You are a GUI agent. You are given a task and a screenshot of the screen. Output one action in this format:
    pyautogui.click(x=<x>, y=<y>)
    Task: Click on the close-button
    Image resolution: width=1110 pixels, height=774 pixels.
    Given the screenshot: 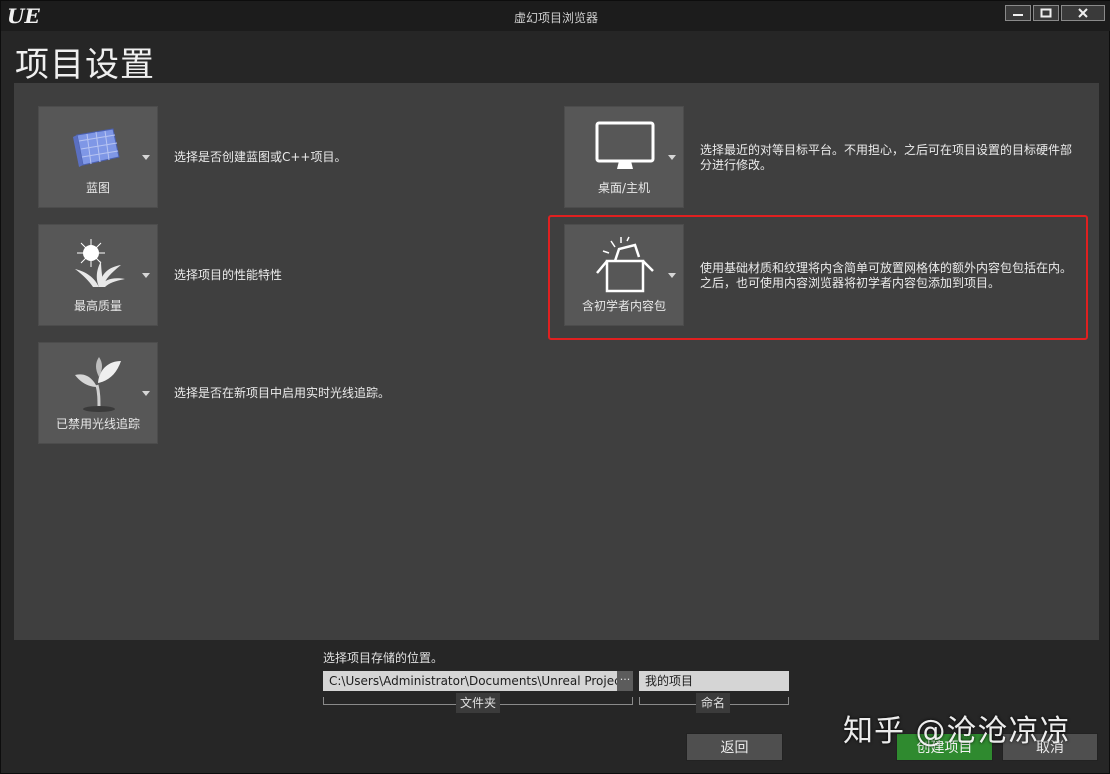 What is the action you would take?
    pyautogui.click(x=1083, y=13)
    